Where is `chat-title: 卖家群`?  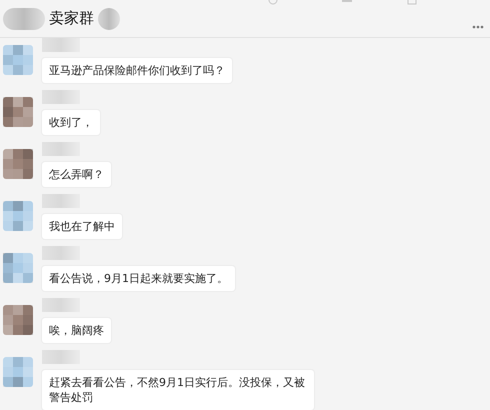 chat-title: 卖家群 is located at coordinates (71, 18).